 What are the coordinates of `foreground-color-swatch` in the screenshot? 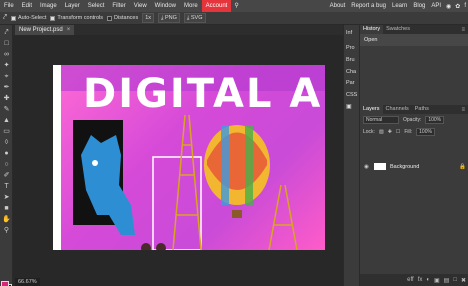 It's located at (5, 283).